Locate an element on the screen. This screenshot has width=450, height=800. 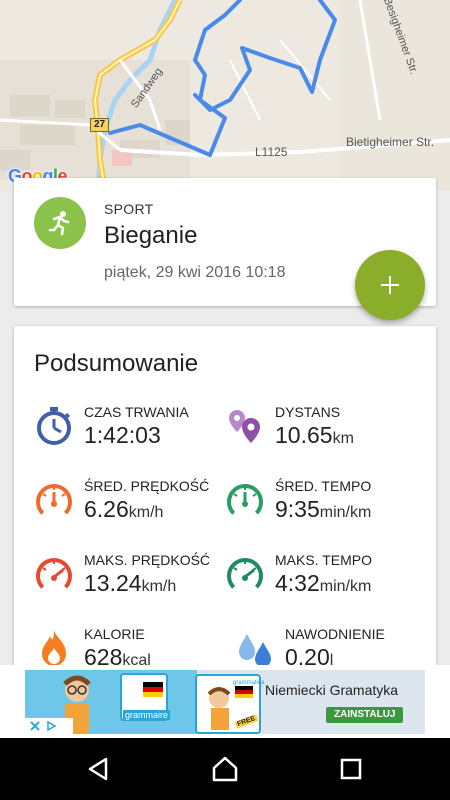
metric-value: 9:35min/km is located at coordinates (323, 509).